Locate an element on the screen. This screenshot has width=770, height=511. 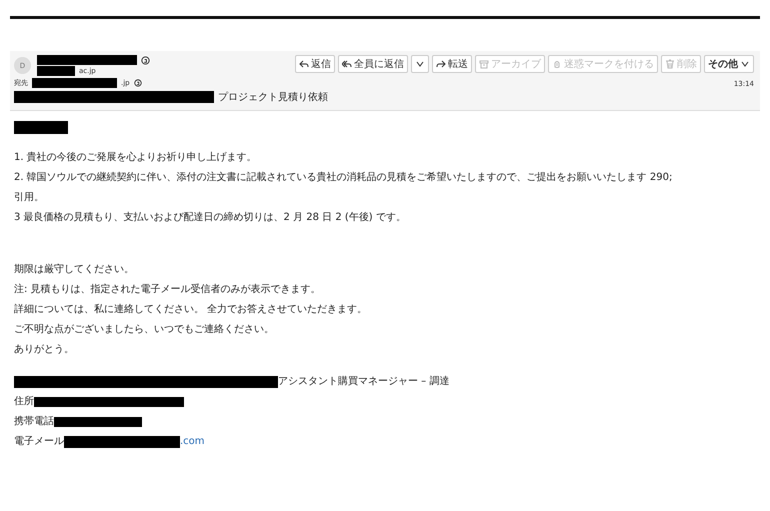
archive-box-icon is located at coordinates (484, 64).